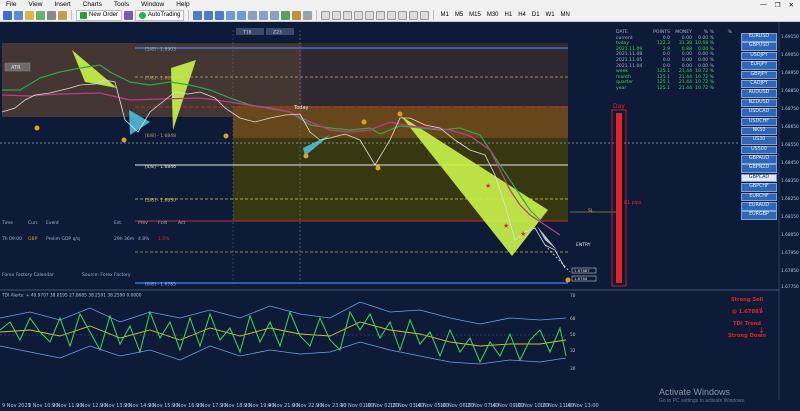 This screenshot has width=800, height=411. I want to click on price-tick-7: 1.68450, so click(790, 163).